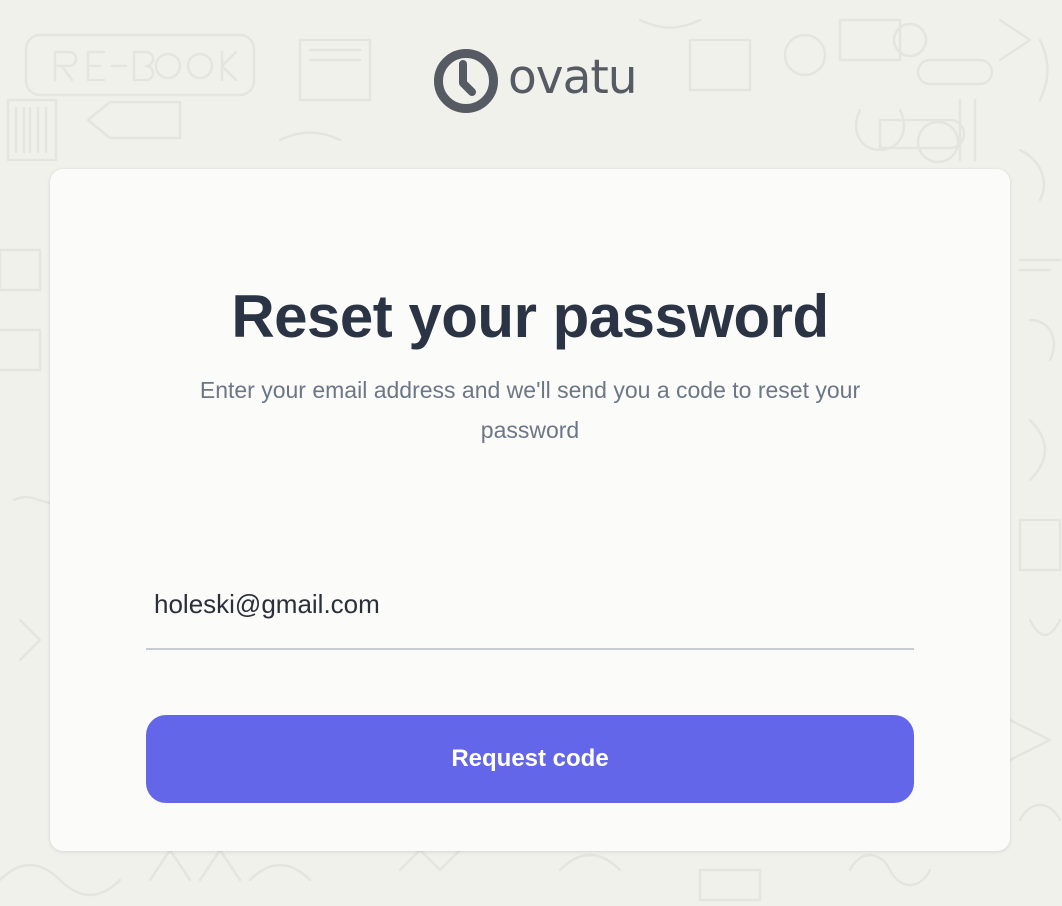 Image resolution: width=1062 pixels, height=906 pixels. Describe the element at coordinates (530, 316) in the screenshot. I see `page-title: Reset your password` at that location.